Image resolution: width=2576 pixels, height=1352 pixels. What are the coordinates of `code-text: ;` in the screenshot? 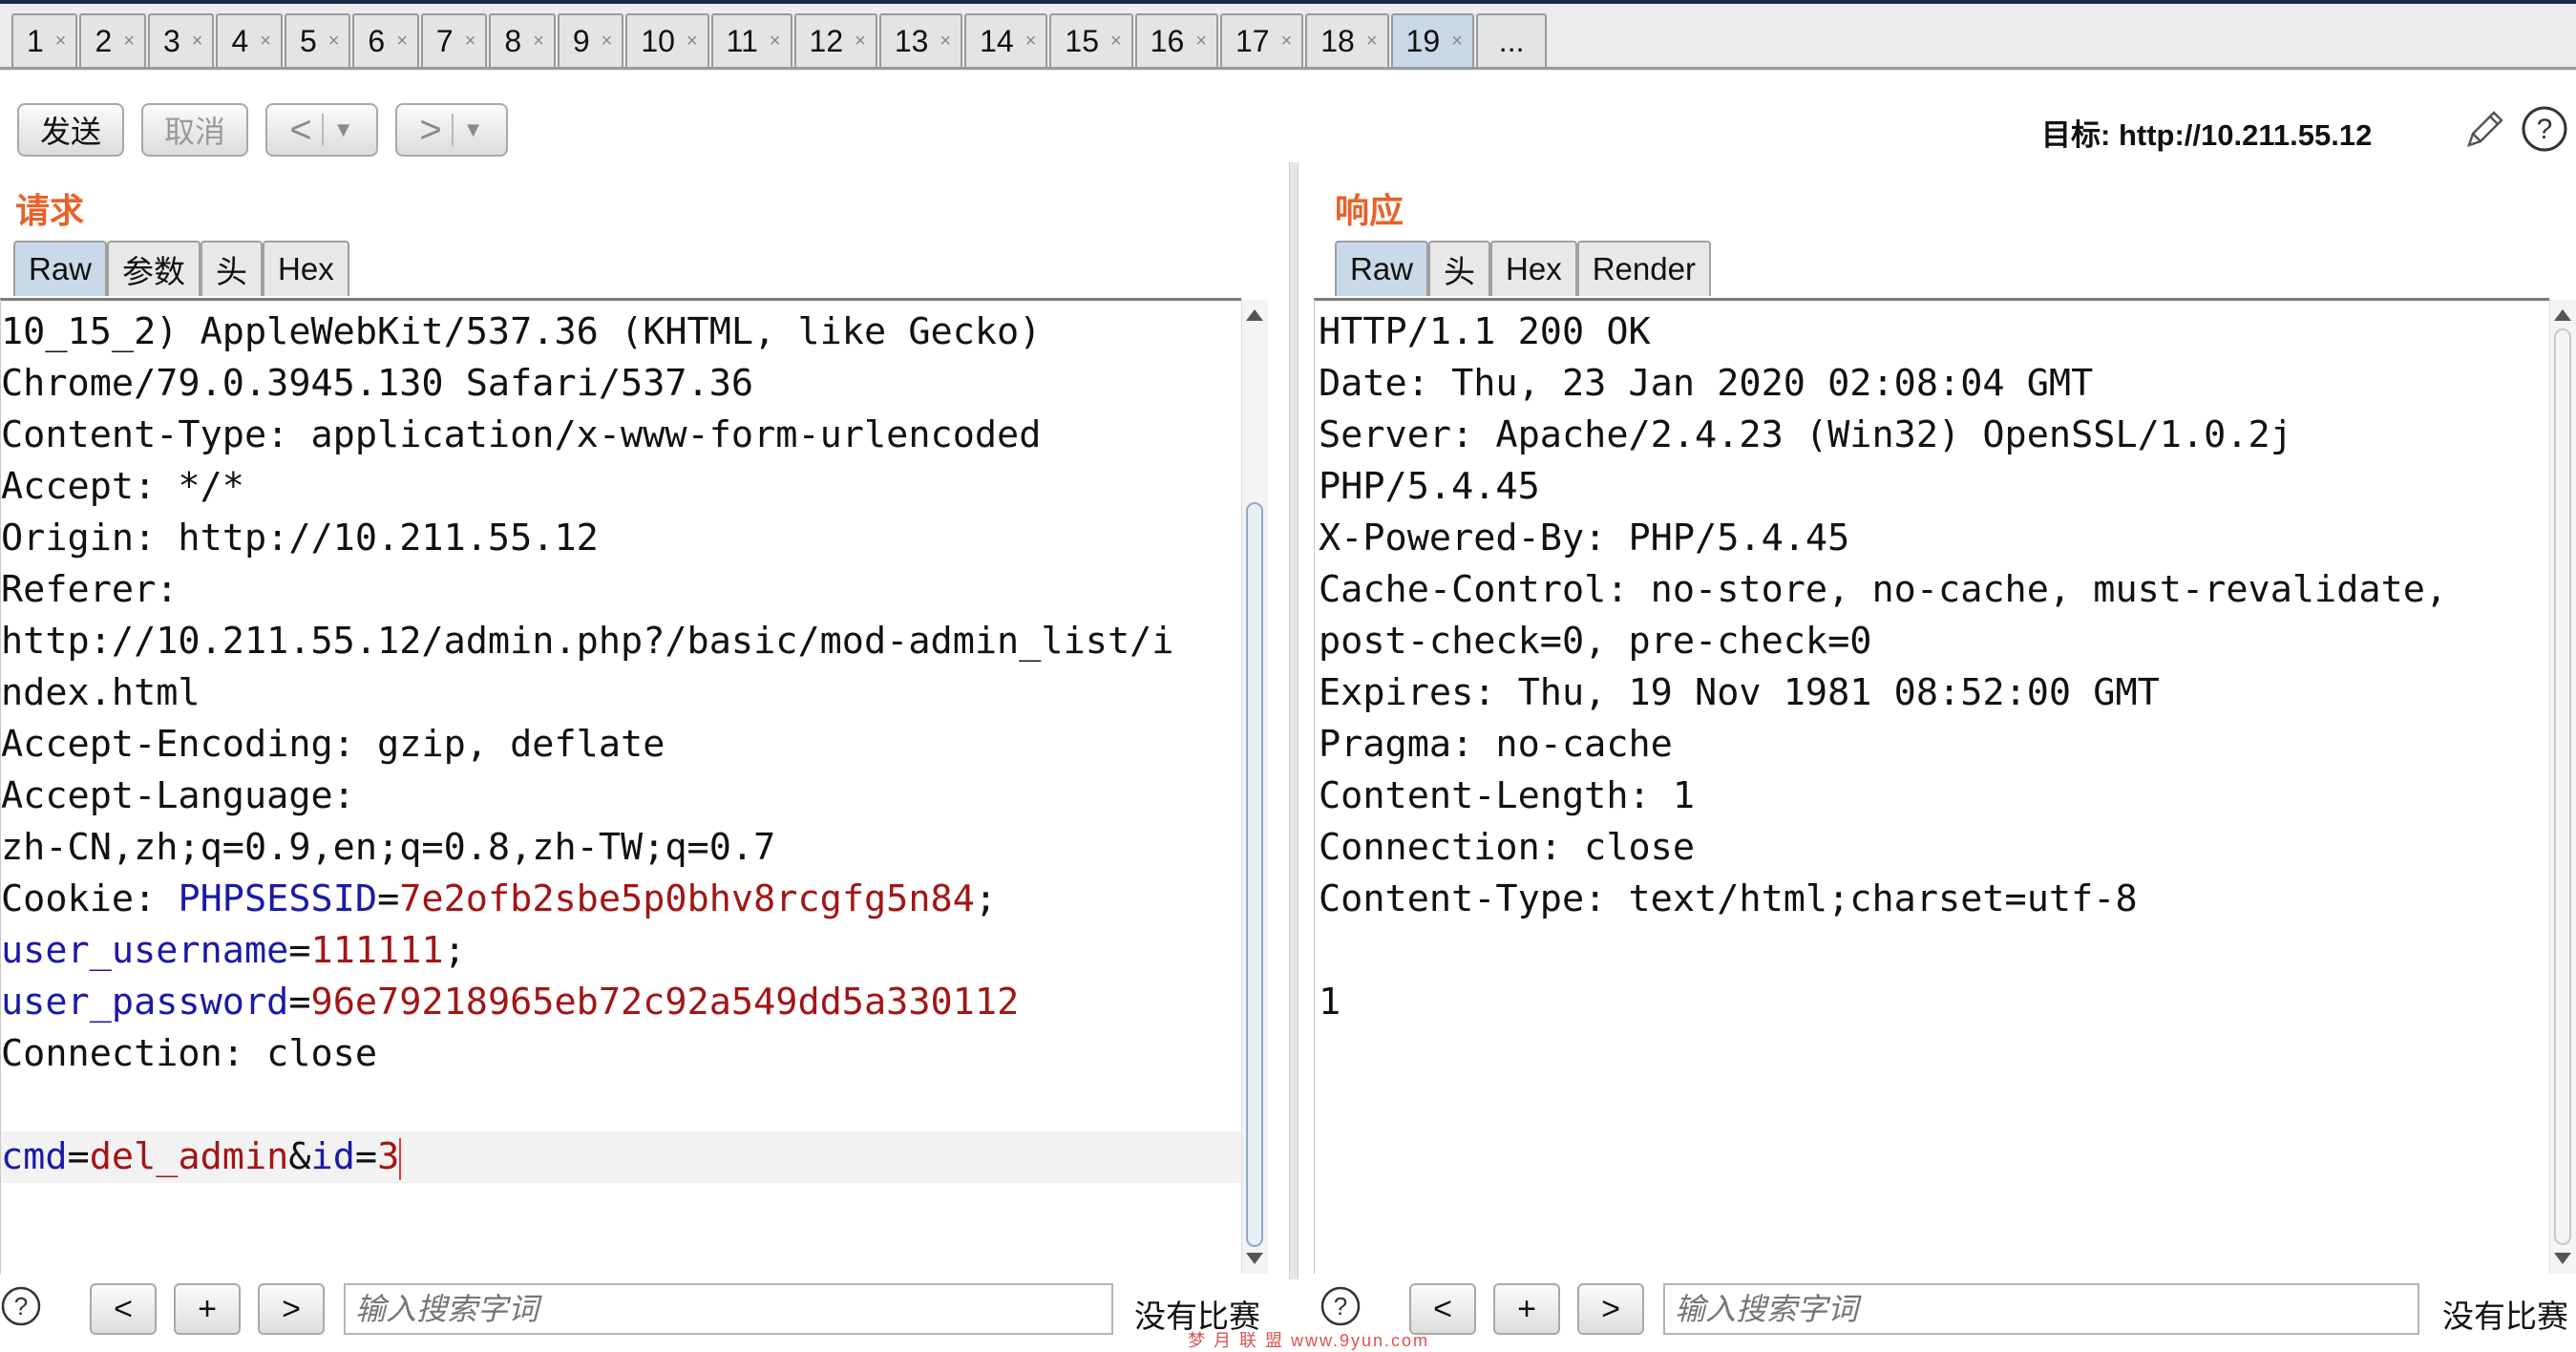 It's located at (986, 898).